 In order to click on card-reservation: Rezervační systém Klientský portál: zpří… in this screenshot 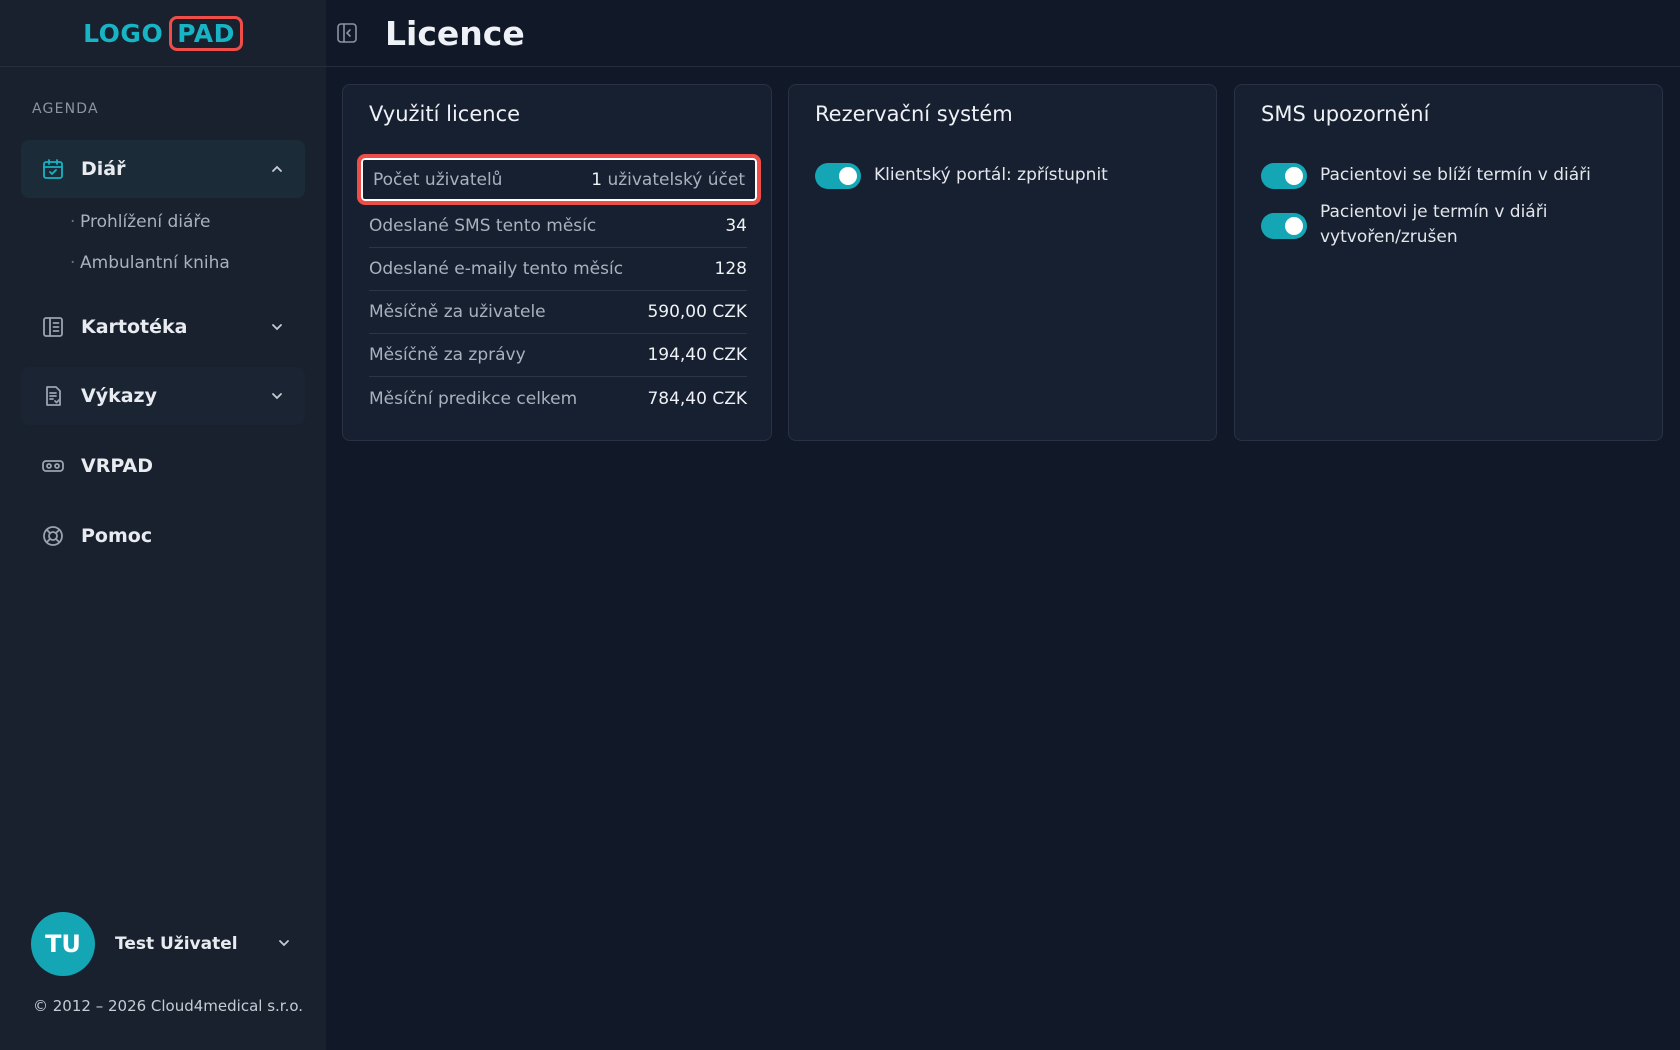, I will do `click(1002, 262)`.